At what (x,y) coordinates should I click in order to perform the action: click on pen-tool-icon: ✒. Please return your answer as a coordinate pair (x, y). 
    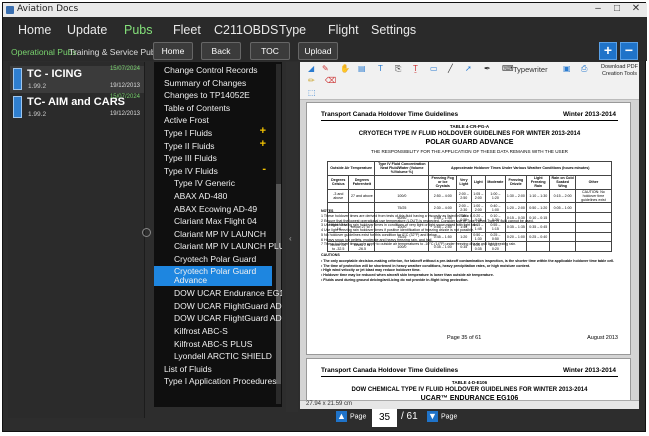
    Looking at the image, I should click on (487, 68).